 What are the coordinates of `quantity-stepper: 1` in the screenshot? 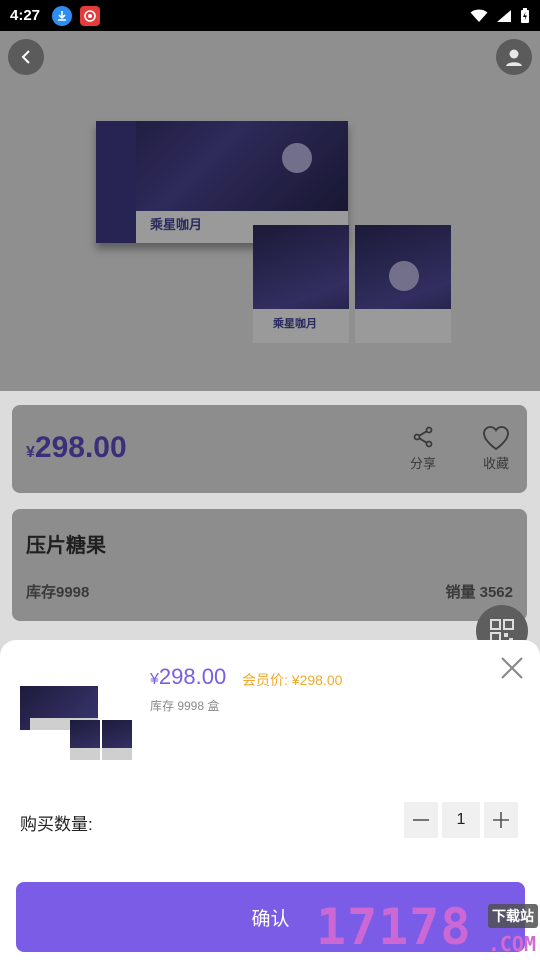 It's located at (461, 820).